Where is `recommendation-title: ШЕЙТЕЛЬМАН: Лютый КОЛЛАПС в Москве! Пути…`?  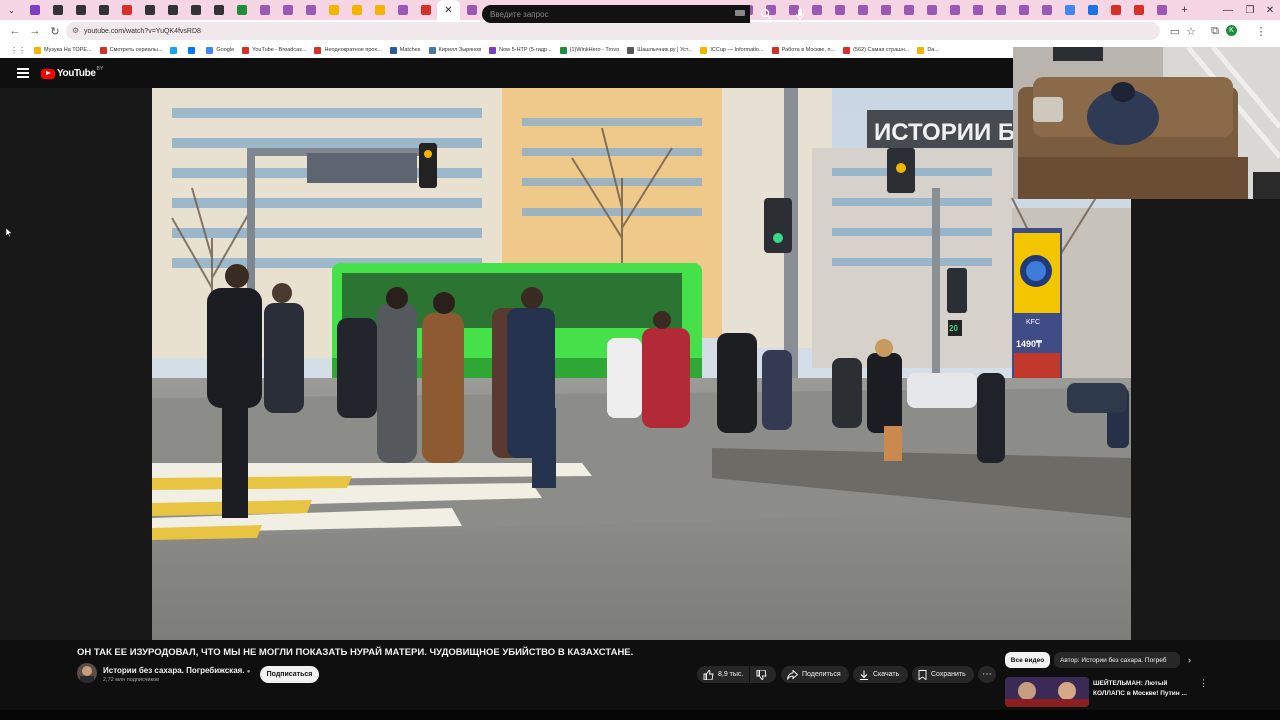
recommendation-title: ШЕЙТЕЛЬМАН: Лютый КОЛЛАПС в Москве! Пути… is located at coordinates (1143, 688).